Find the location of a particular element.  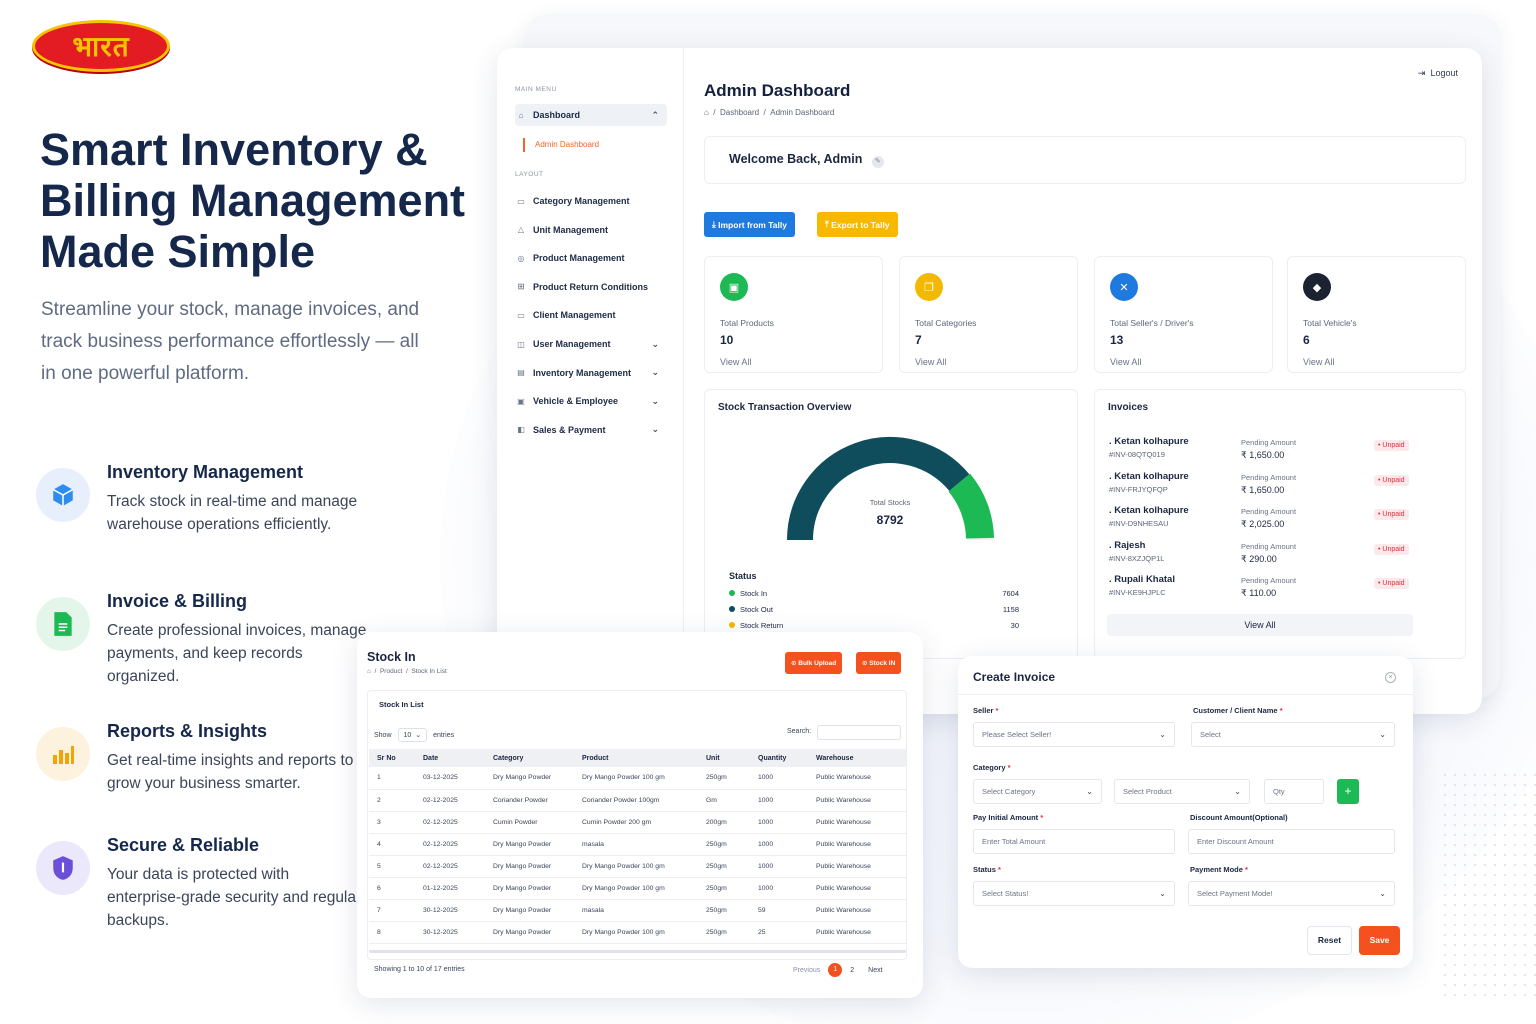

logo-text: भारत is located at coordinates (101, 46).